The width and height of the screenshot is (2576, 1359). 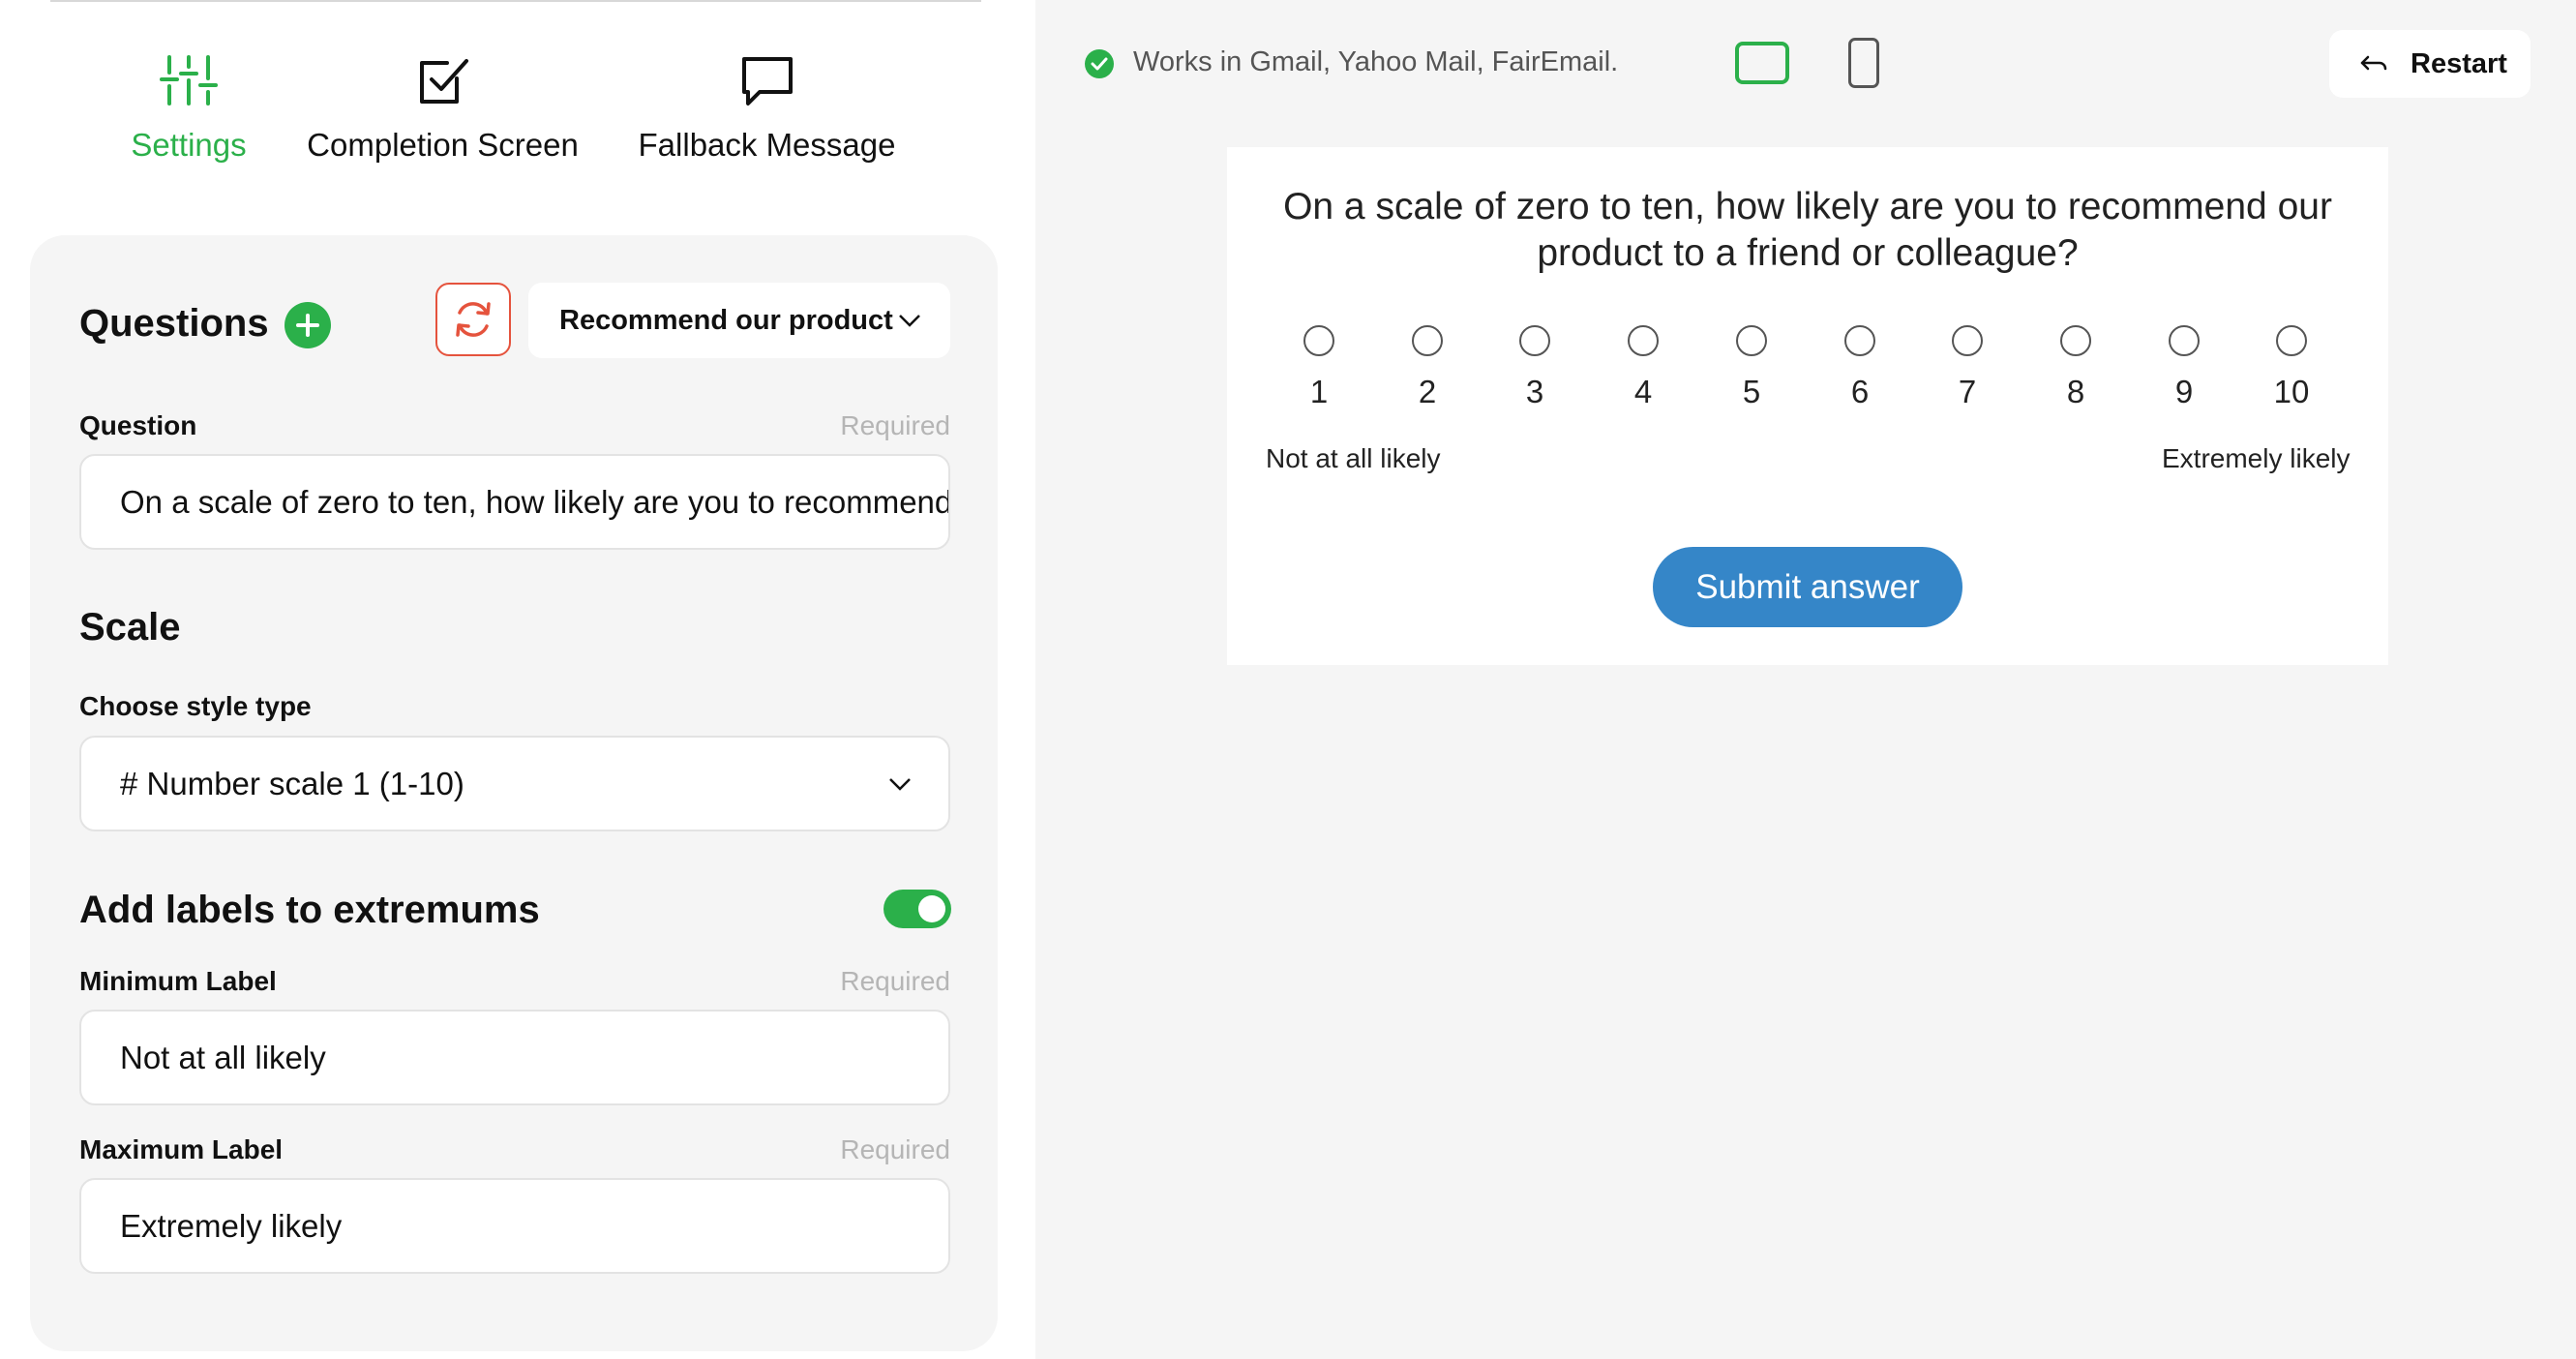 What do you see at coordinates (1762, 63) in the screenshot?
I see `desktop-view-icon` at bounding box center [1762, 63].